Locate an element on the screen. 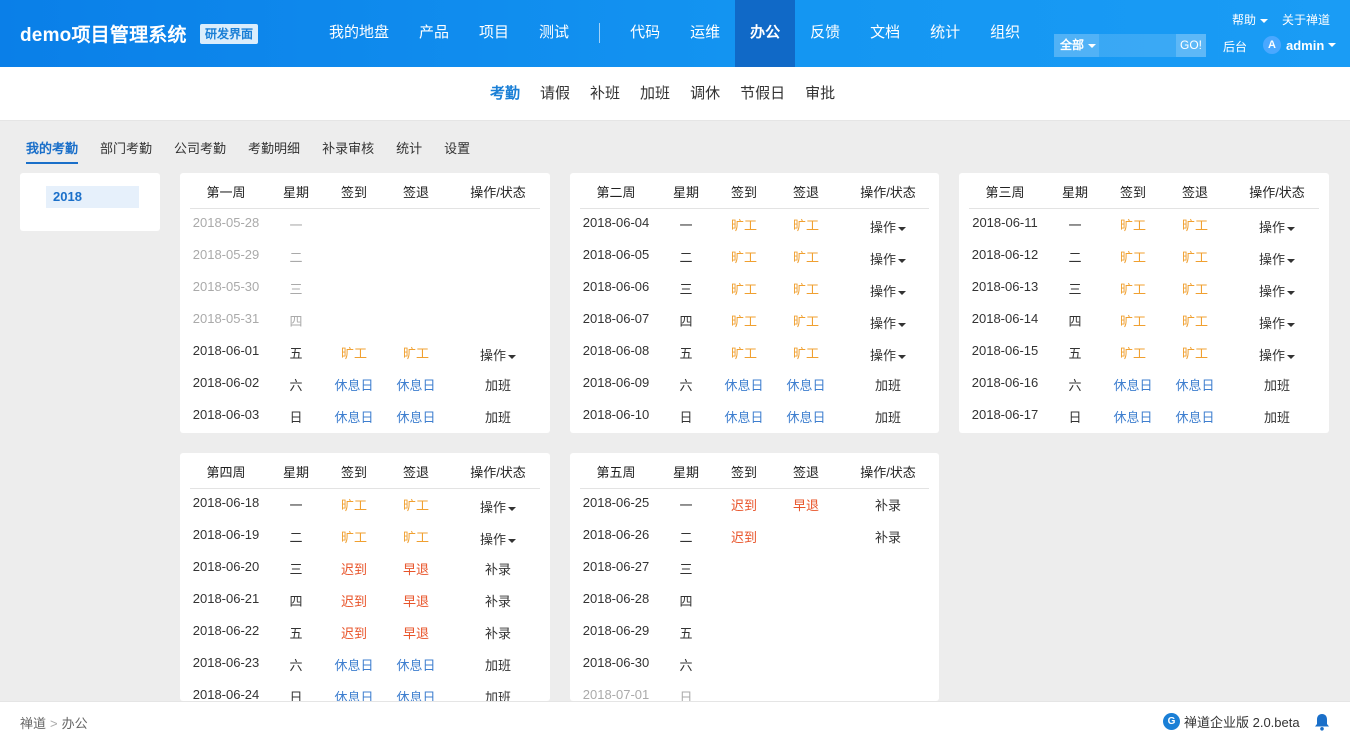 This screenshot has width=1350, height=741. tab-5: 统计 is located at coordinates (409, 151).